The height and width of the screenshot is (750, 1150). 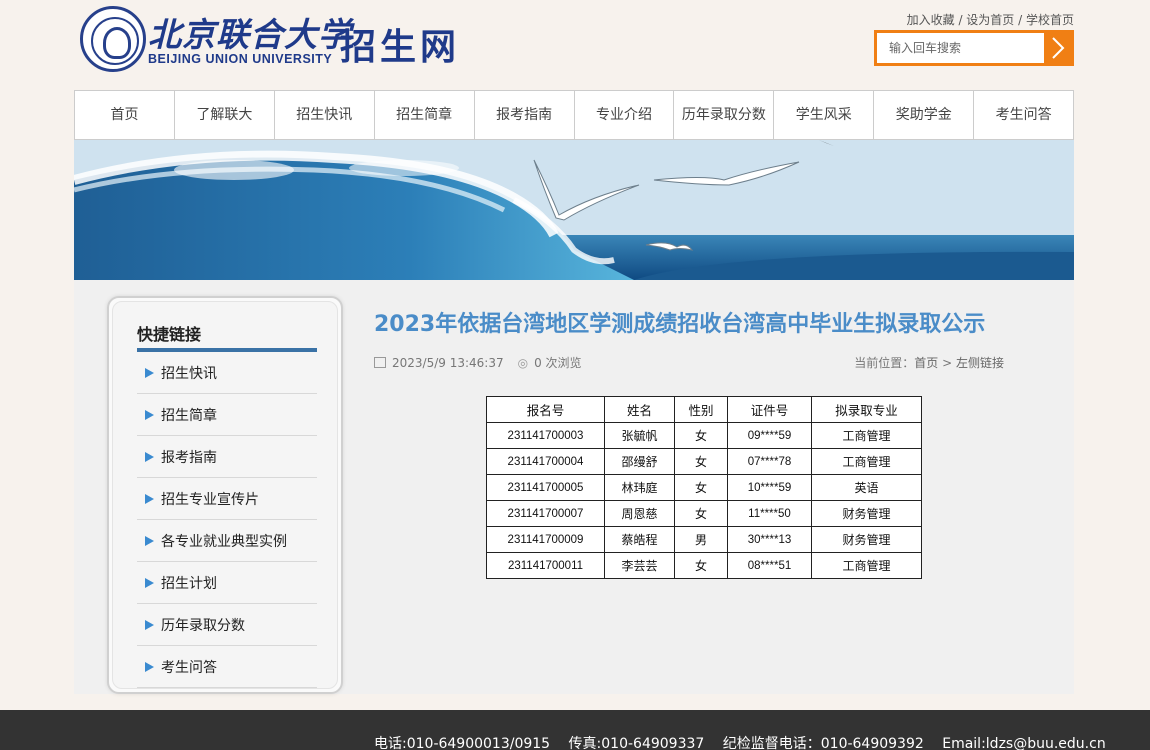 I want to click on table-cell: 10****59, so click(x=769, y=487).